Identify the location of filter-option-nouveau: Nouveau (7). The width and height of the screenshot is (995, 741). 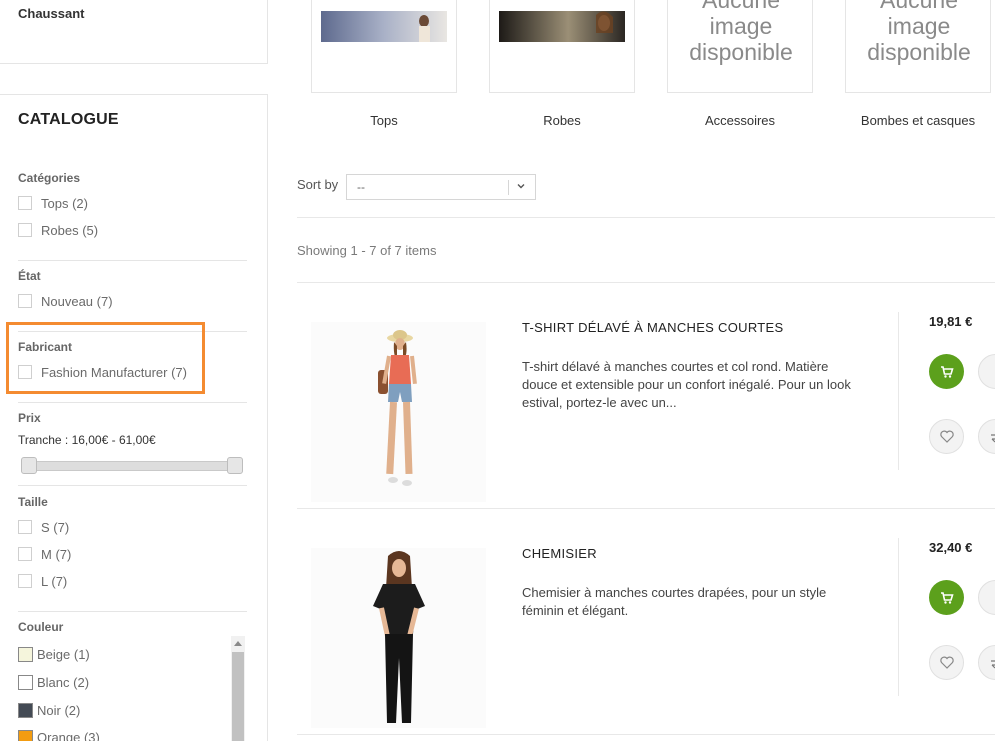
(65, 301).